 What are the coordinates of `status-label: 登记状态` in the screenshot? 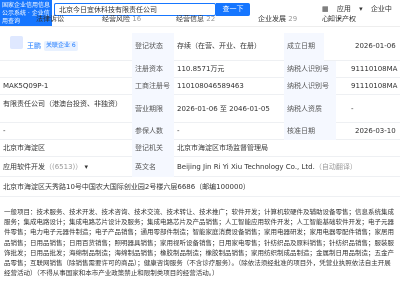 It's located at (153, 47).